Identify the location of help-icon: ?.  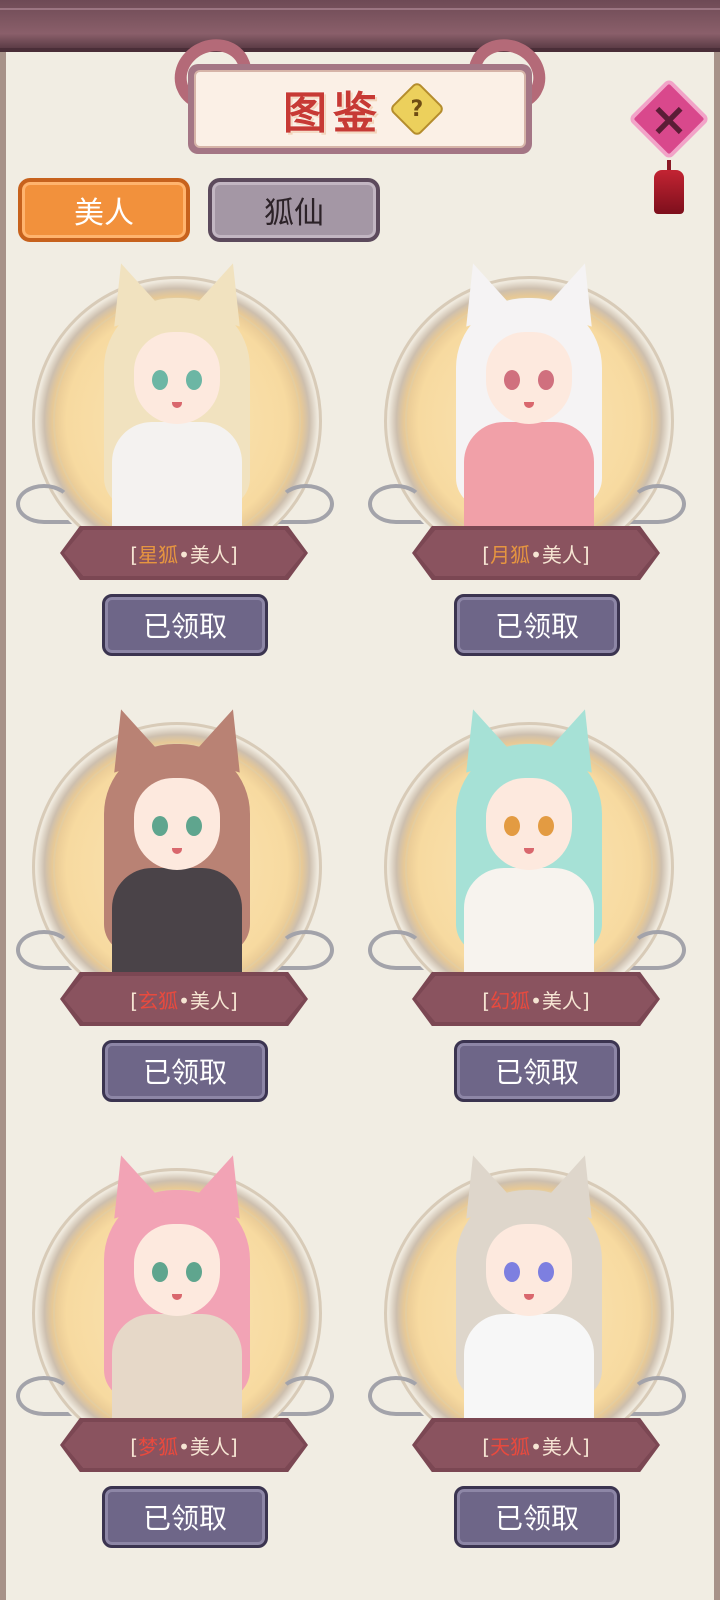
(417, 109).